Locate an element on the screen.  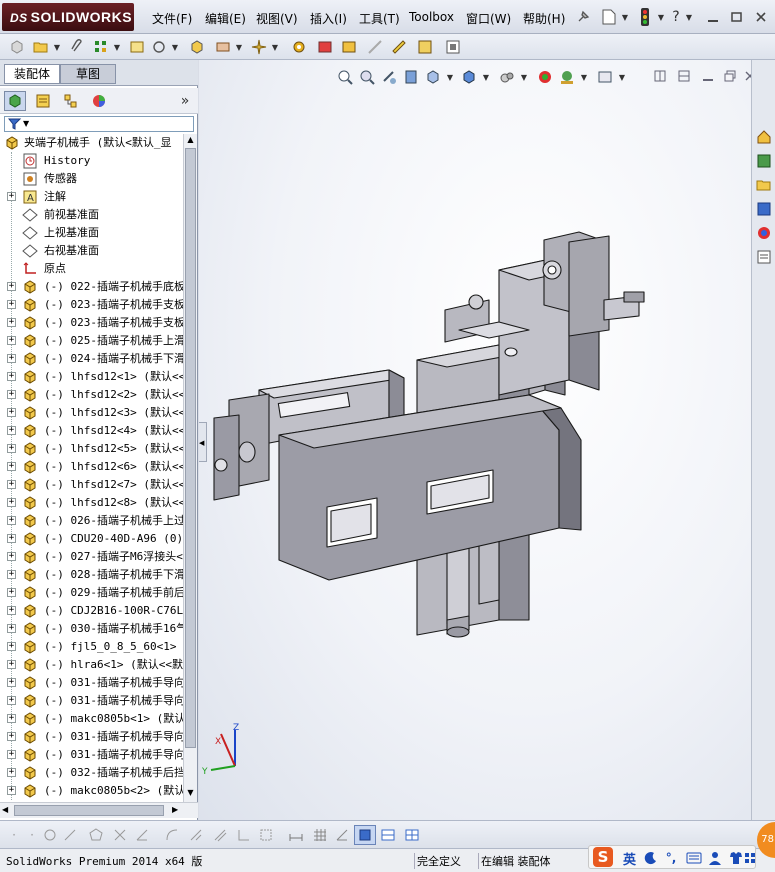
tree-filter-input: ▼ is located at coordinates (99, 124).